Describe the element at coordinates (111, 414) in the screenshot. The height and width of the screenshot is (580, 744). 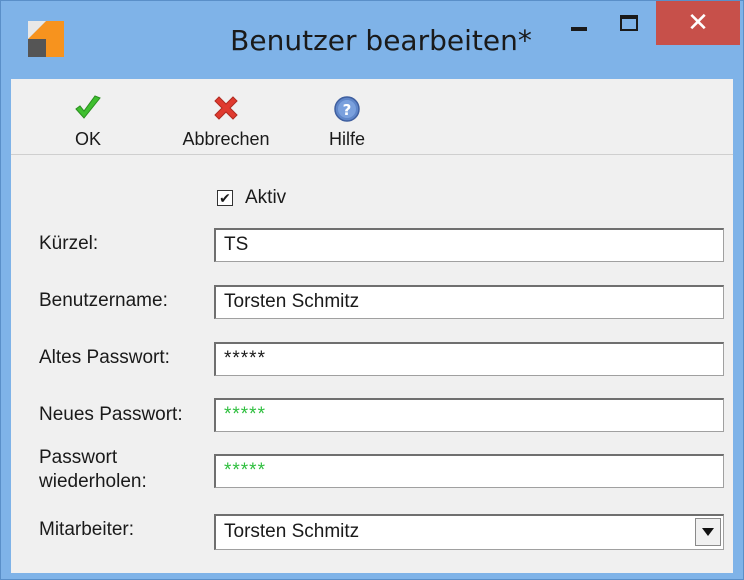
I see `neues-passwort-label: Neues Passwort:` at that location.